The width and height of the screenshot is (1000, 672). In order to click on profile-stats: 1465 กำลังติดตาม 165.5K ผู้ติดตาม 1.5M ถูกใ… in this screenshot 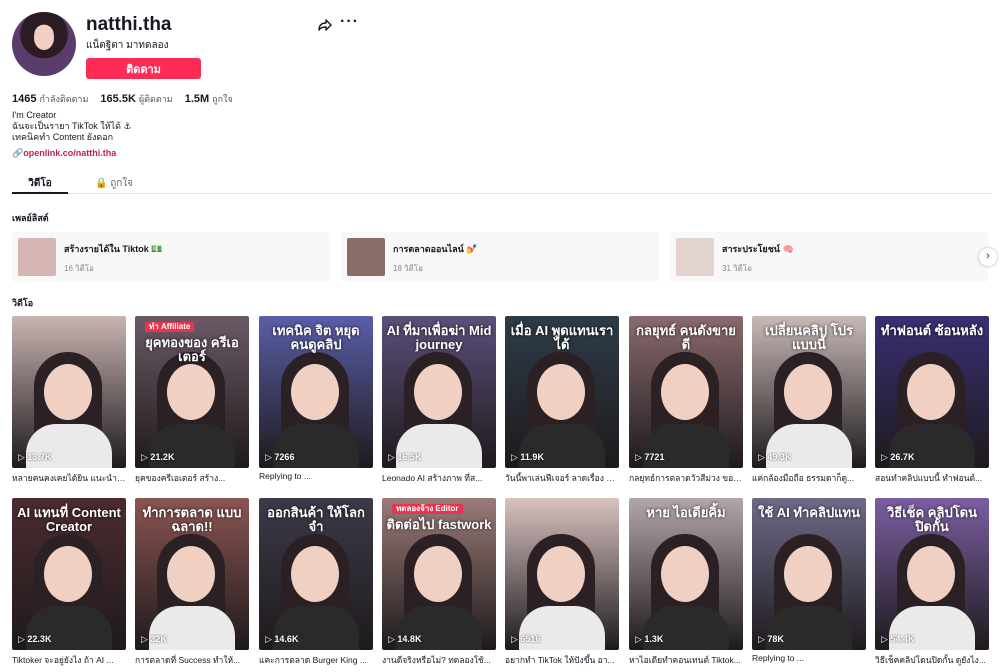, I will do `click(122, 99)`.